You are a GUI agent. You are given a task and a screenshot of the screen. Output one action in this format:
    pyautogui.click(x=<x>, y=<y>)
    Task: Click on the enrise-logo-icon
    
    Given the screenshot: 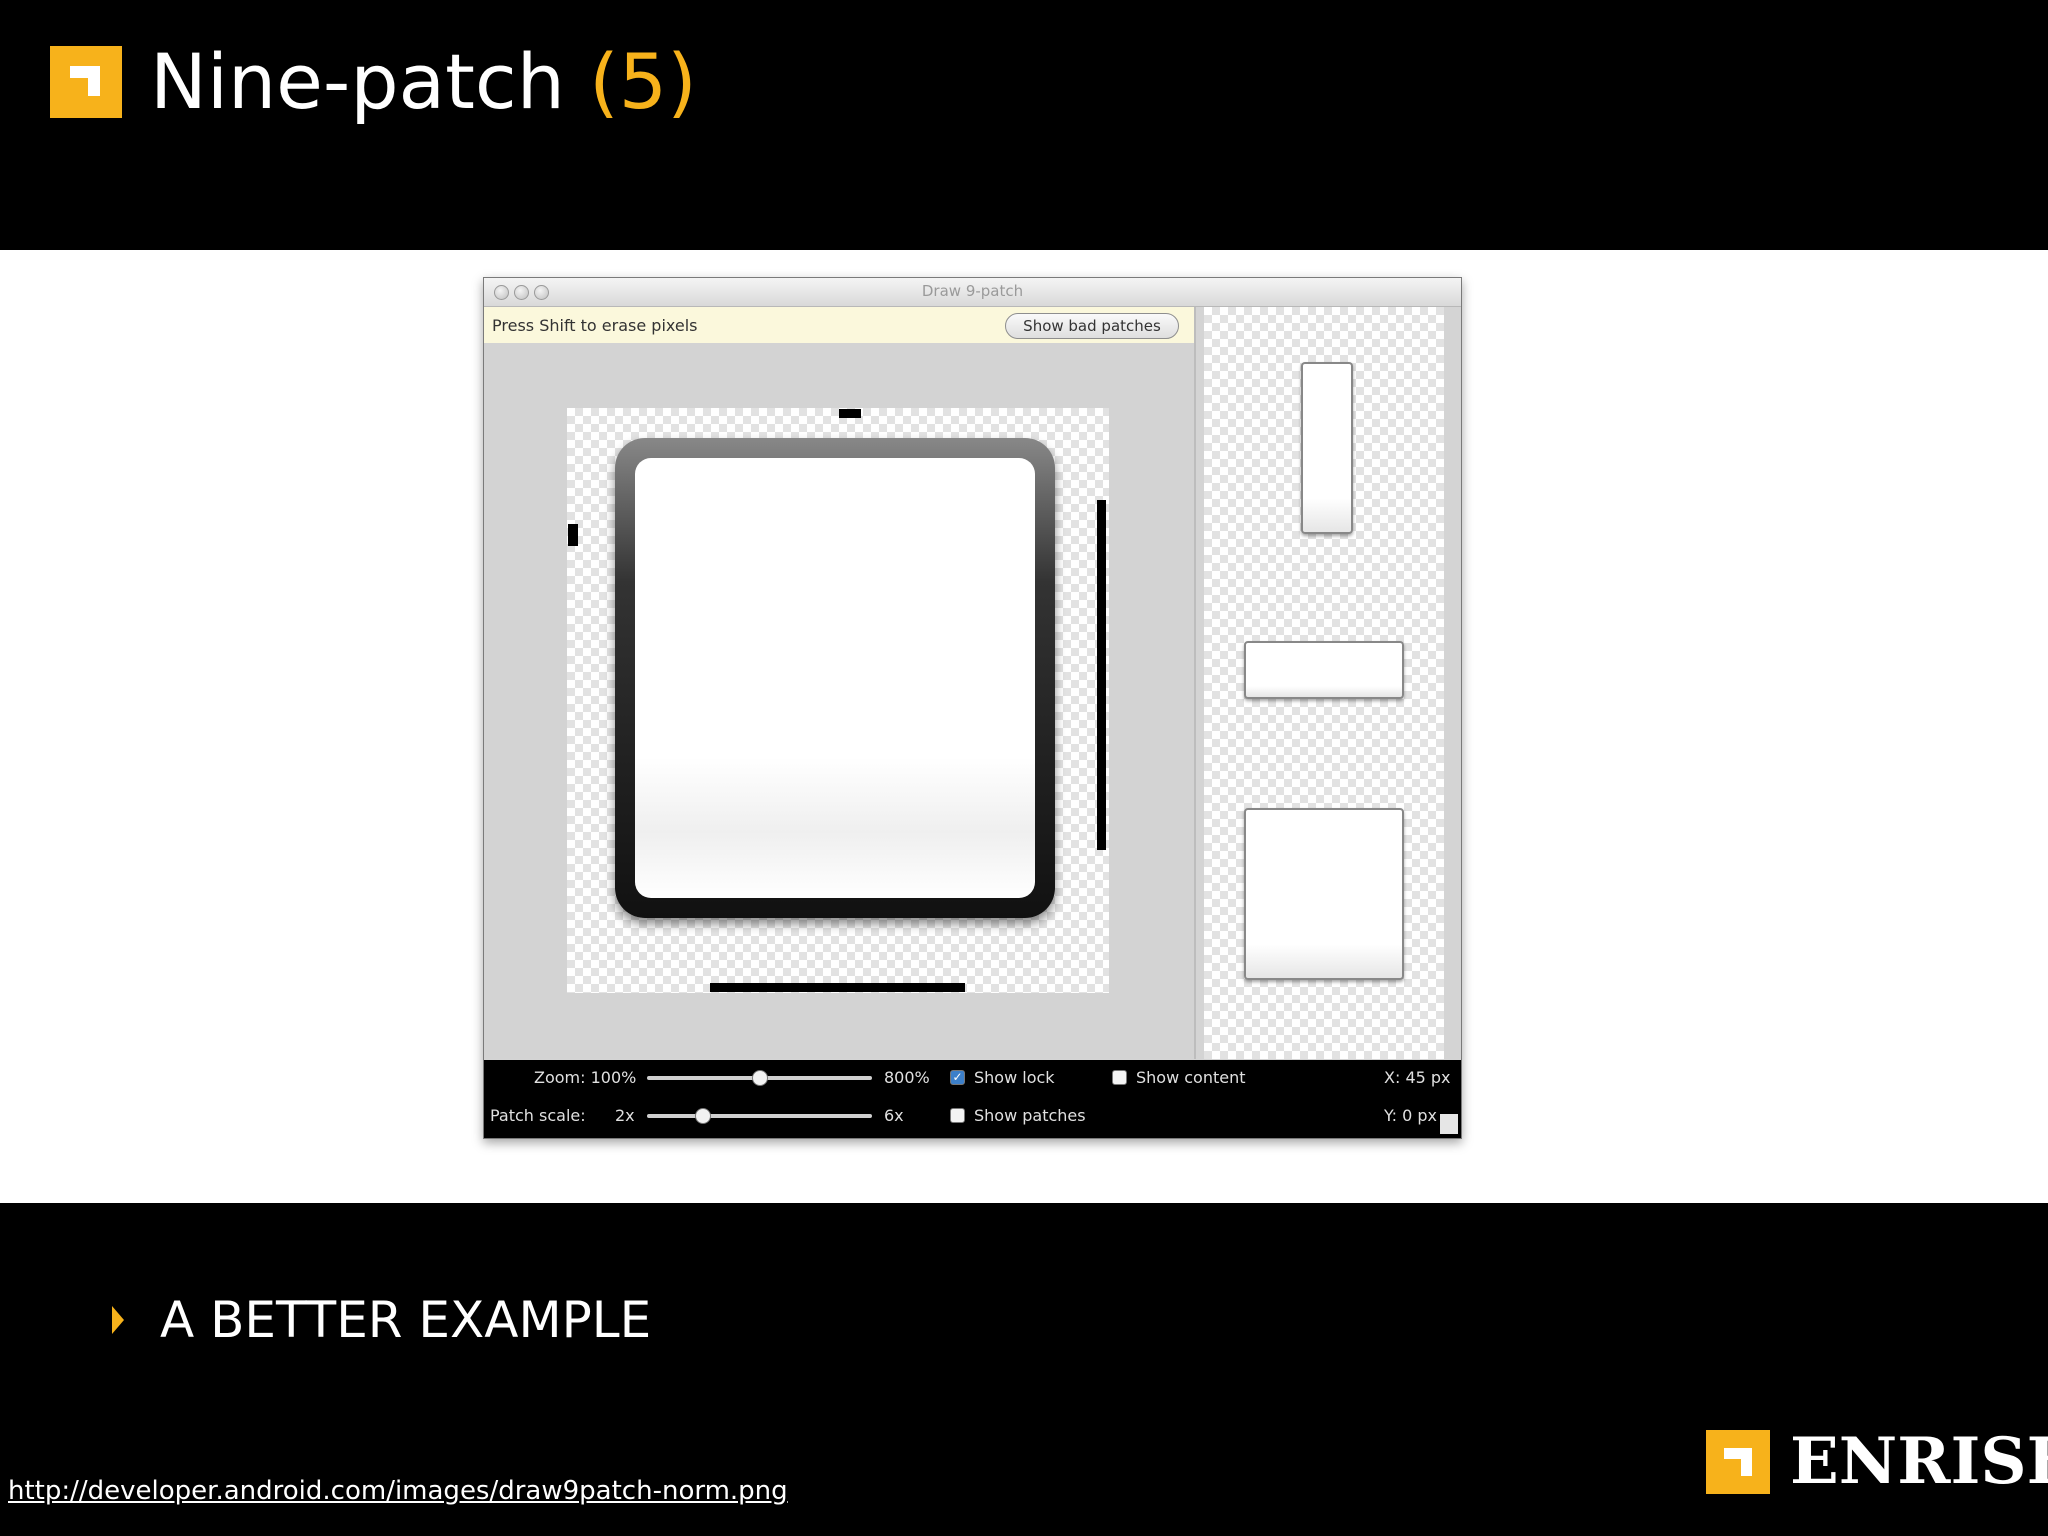 What is the action you would take?
    pyautogui.click(x=1738, y=1462)
    